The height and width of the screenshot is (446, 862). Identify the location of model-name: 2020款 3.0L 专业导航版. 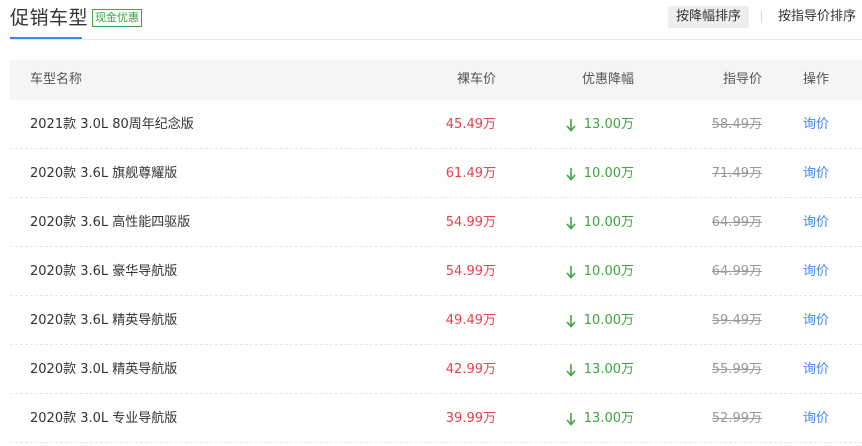
(104, 418).